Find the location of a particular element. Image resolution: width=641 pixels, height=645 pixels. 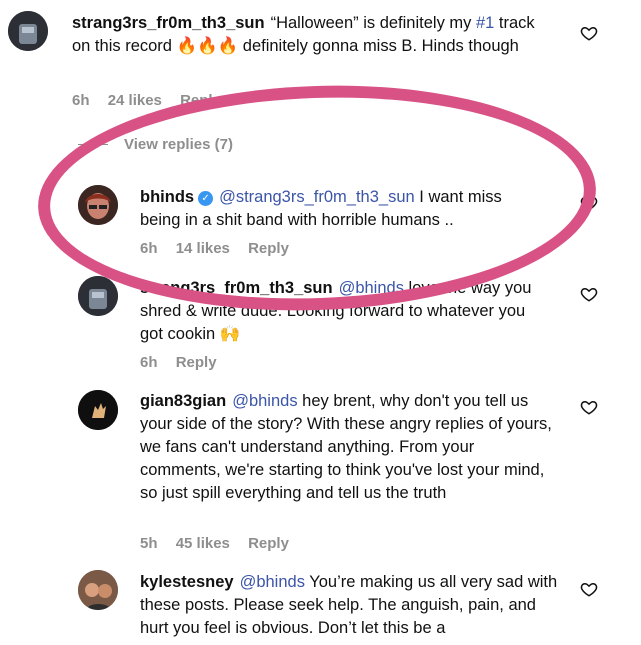

view-replies-button: View replies (7) is located at coordinates (155, 144).